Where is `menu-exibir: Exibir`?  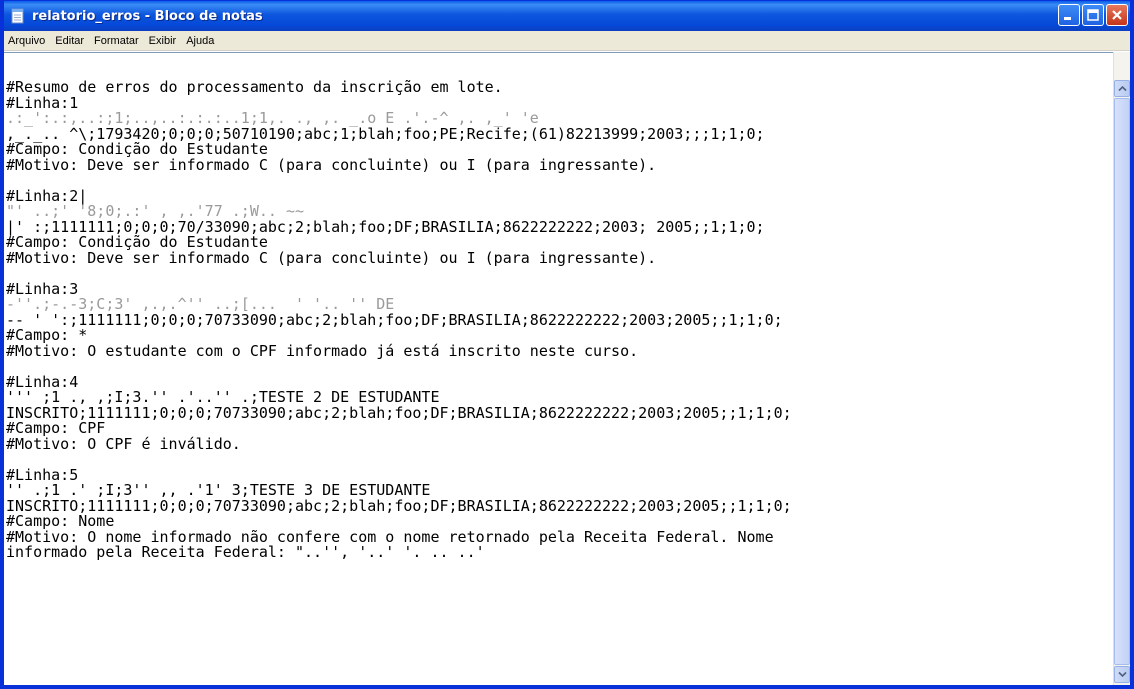 menu-exibir: Exibir is located at coordinates (164, 41).